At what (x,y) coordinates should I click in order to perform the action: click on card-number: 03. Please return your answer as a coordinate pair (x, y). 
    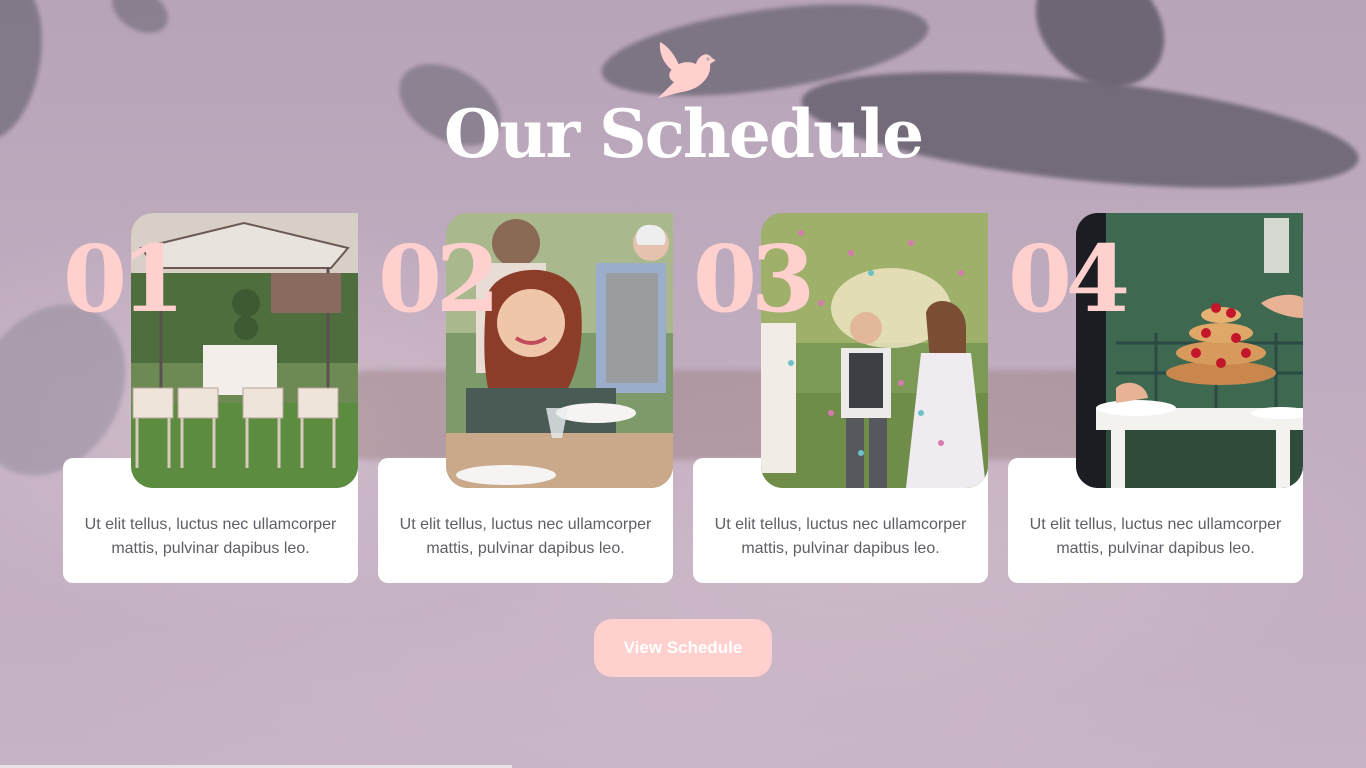
    Looking at the image, I should click on (754, 279).